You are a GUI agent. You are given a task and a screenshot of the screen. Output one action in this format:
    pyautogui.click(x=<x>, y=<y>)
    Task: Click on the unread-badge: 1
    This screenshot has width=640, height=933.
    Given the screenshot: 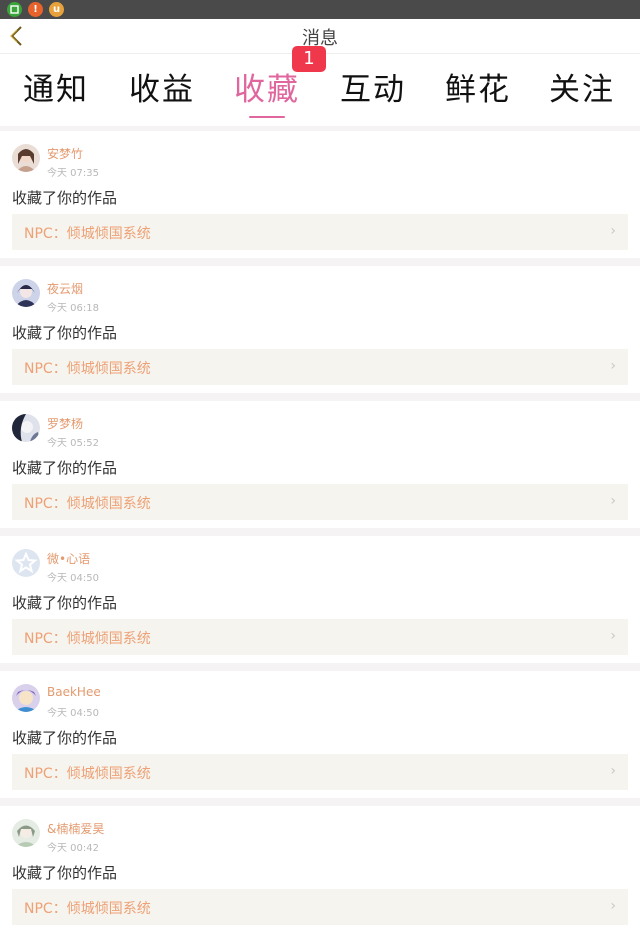 What is the action you would take?
    pyautogui.click(x=309, y=59)
    